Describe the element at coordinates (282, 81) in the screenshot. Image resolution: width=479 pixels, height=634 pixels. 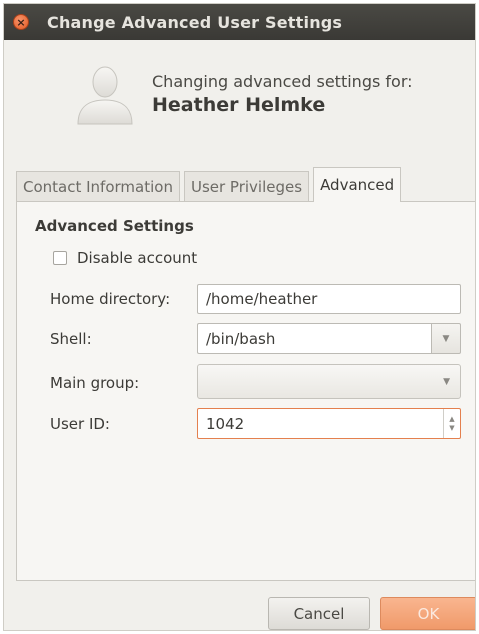
I see `header-caption: Changing advanced settings for:` at that location.